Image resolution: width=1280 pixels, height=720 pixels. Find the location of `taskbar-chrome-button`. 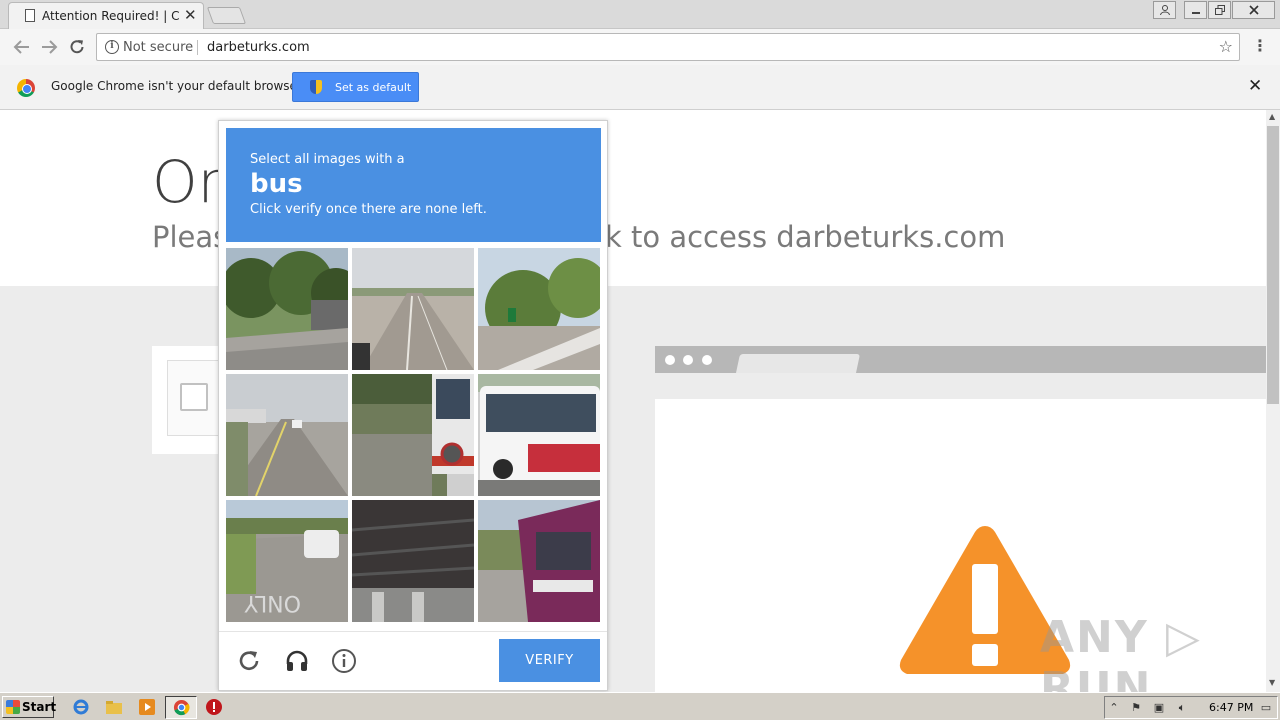

taskbar-chrome-button is located at coordinates (181, 707).